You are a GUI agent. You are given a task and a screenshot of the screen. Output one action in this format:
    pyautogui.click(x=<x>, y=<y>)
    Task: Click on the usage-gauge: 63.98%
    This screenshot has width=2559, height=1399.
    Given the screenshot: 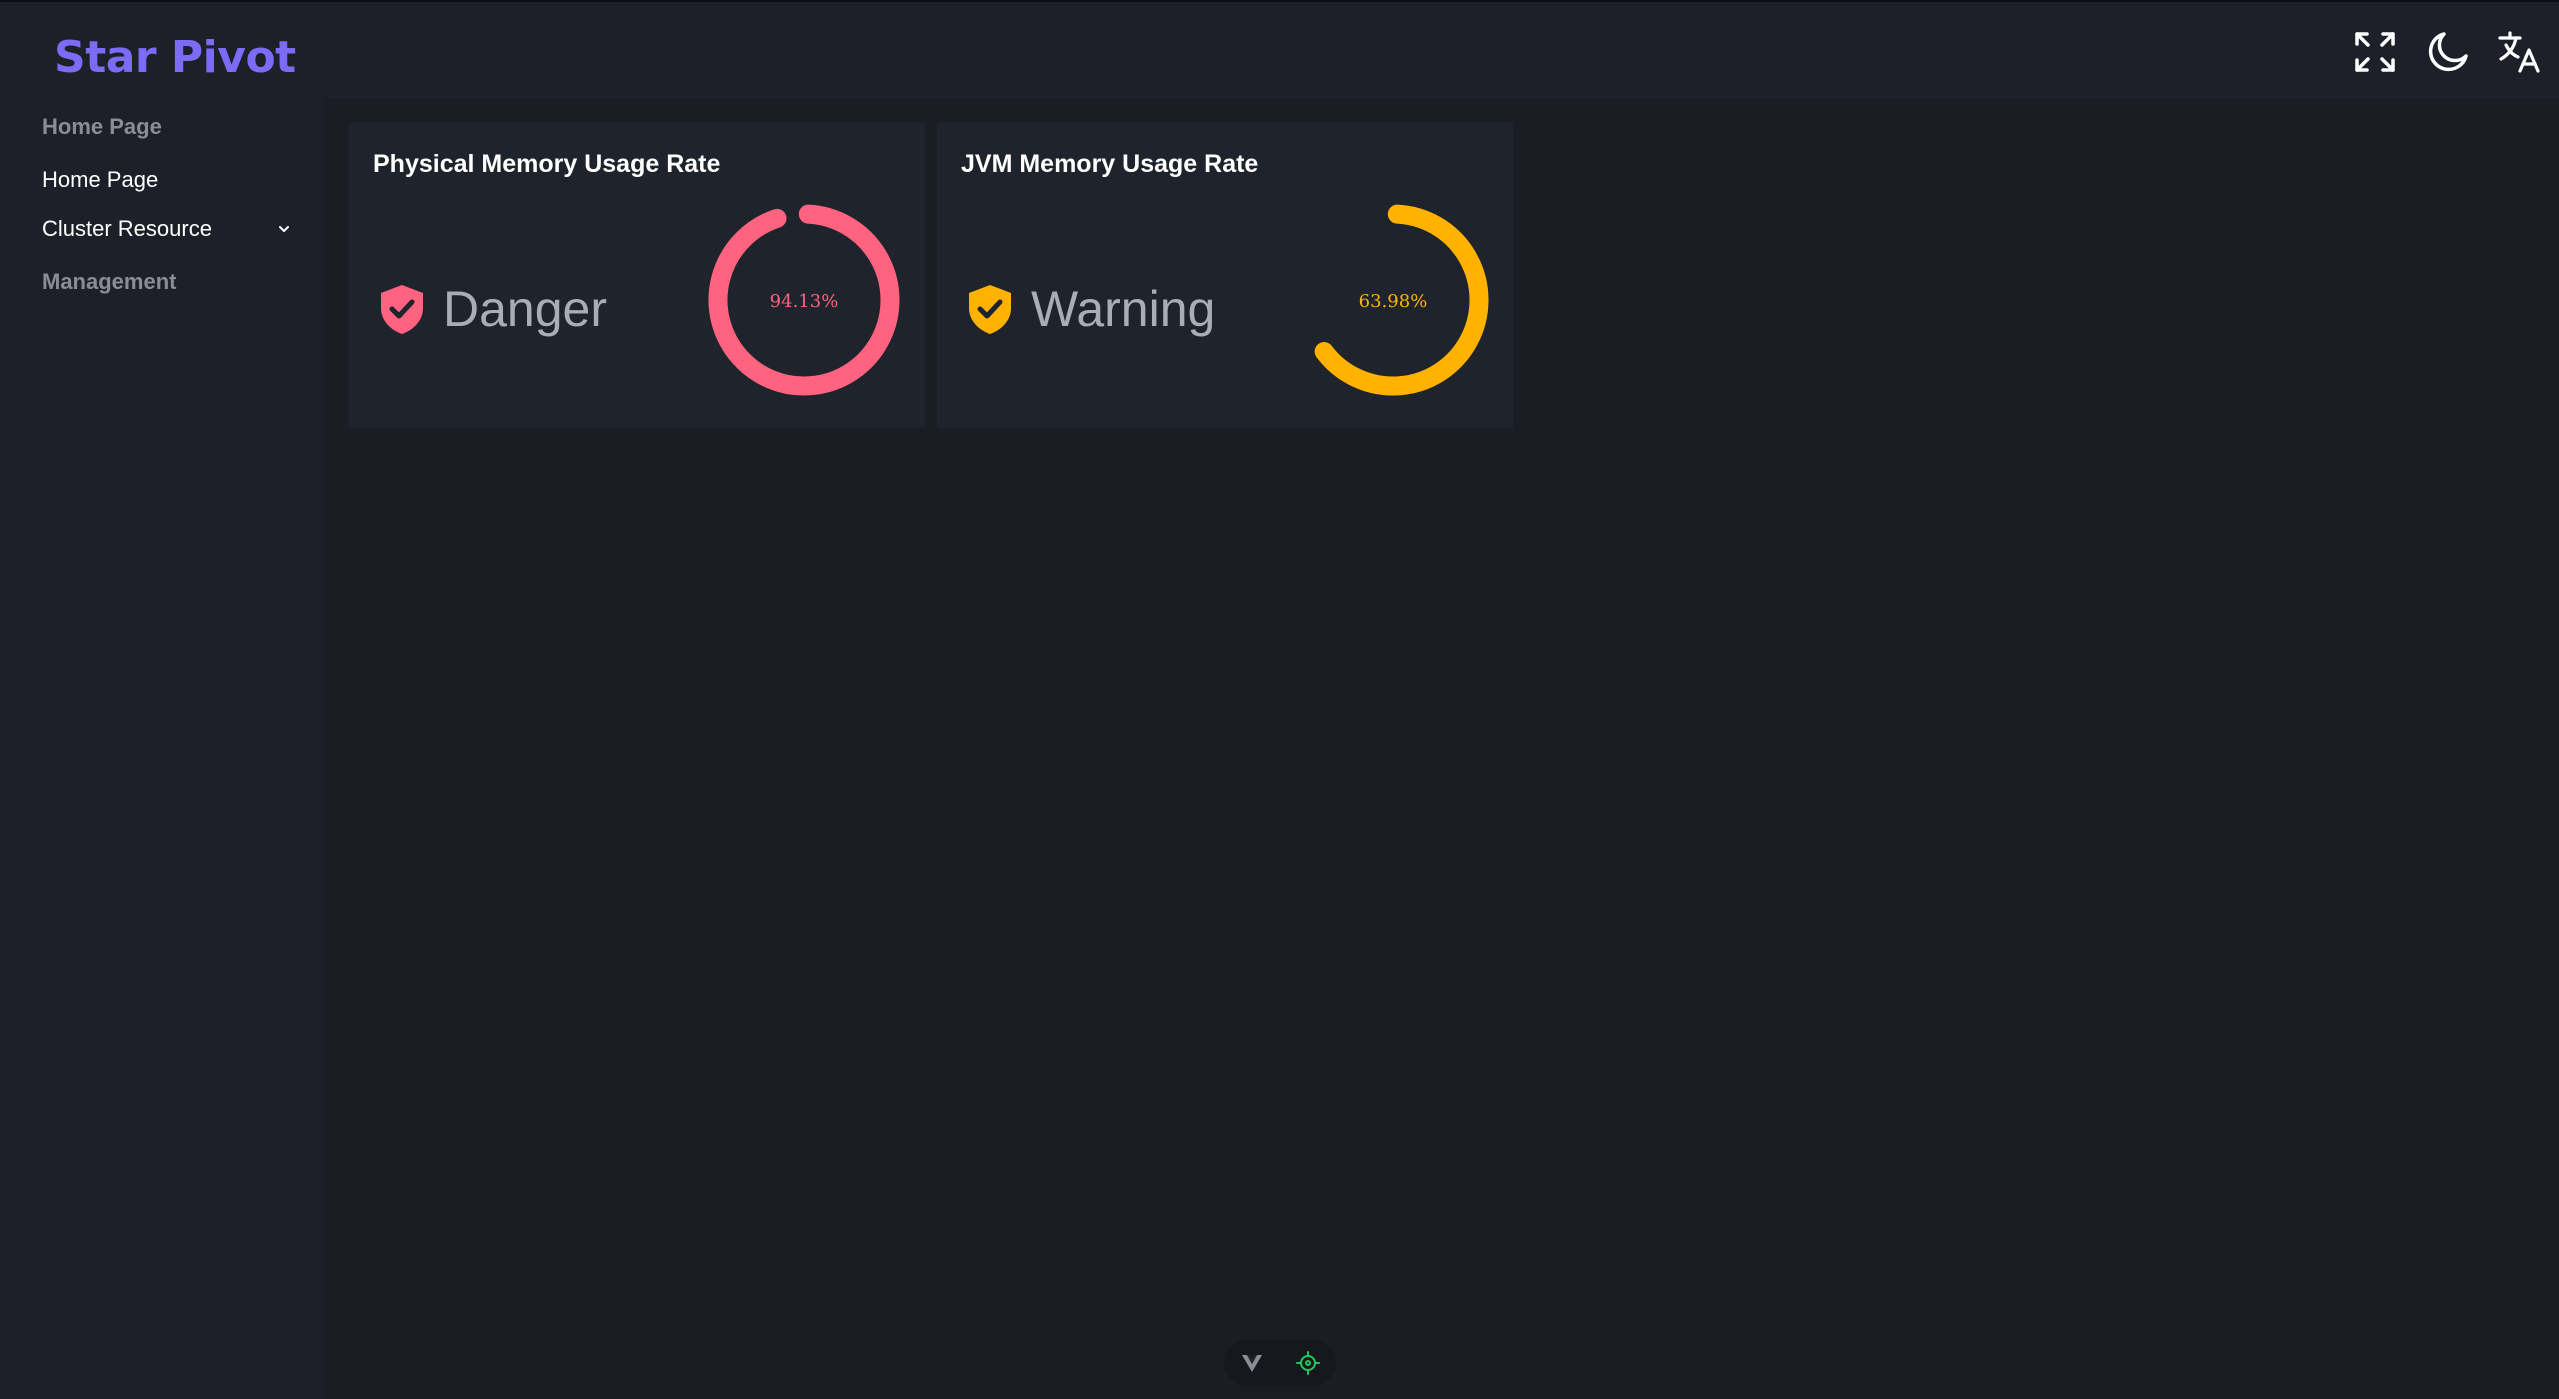 What is the action you would take?
    pyautogui.click(x=1401, y=300)
    